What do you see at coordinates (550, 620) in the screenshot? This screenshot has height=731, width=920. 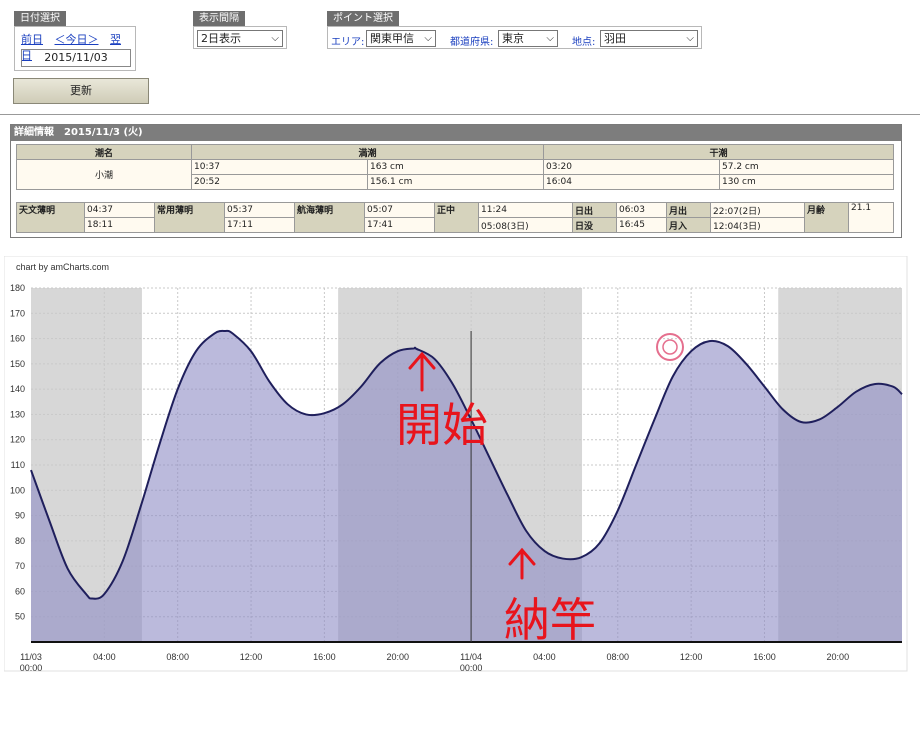 I see `annotation-end-text: 納竿` at bounding box center [550, 620].